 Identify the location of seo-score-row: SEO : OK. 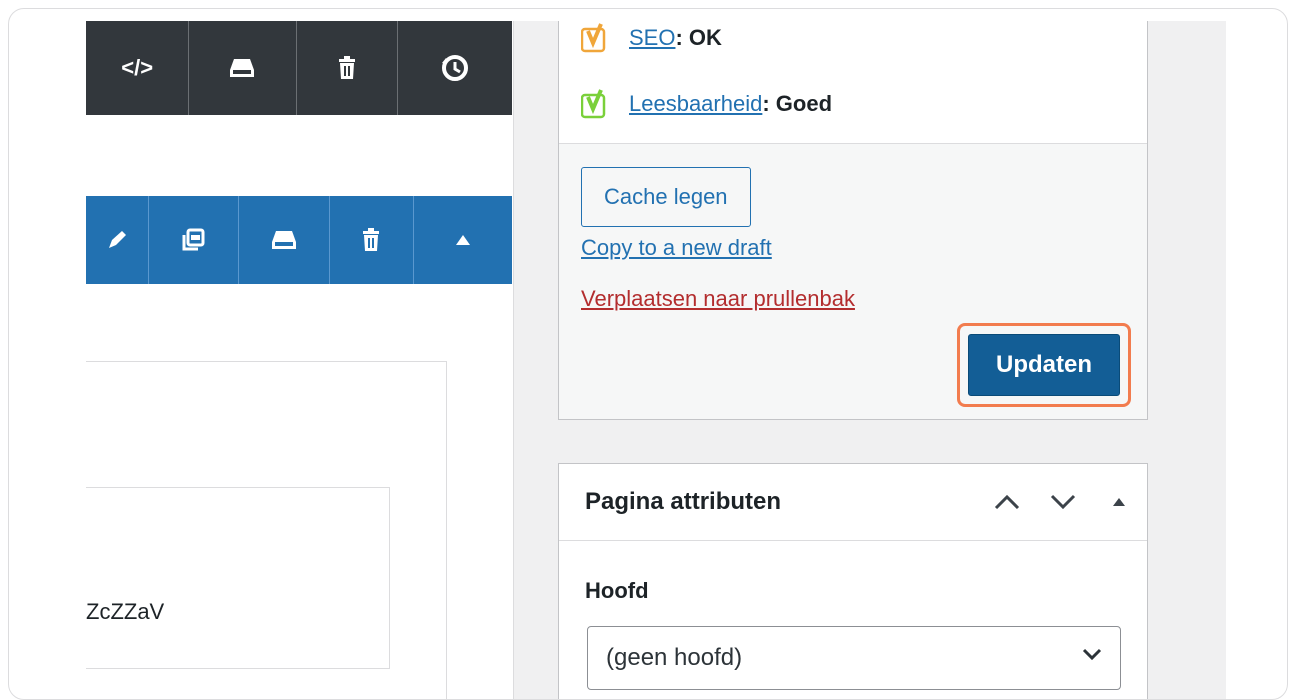
(651, 38).